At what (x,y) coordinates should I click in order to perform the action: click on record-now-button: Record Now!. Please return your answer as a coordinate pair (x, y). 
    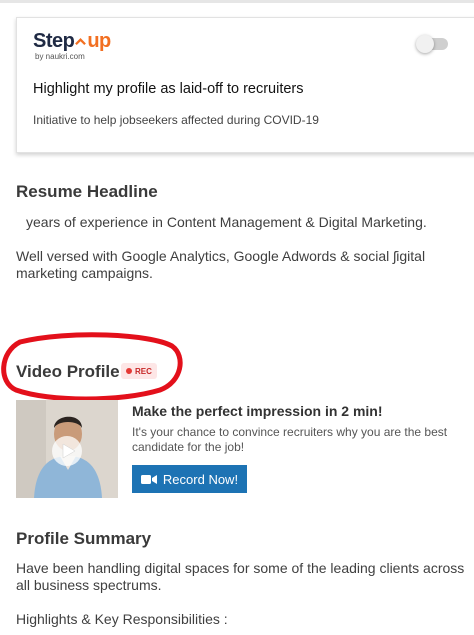
    Looking at the image, I should click on (189, 479).